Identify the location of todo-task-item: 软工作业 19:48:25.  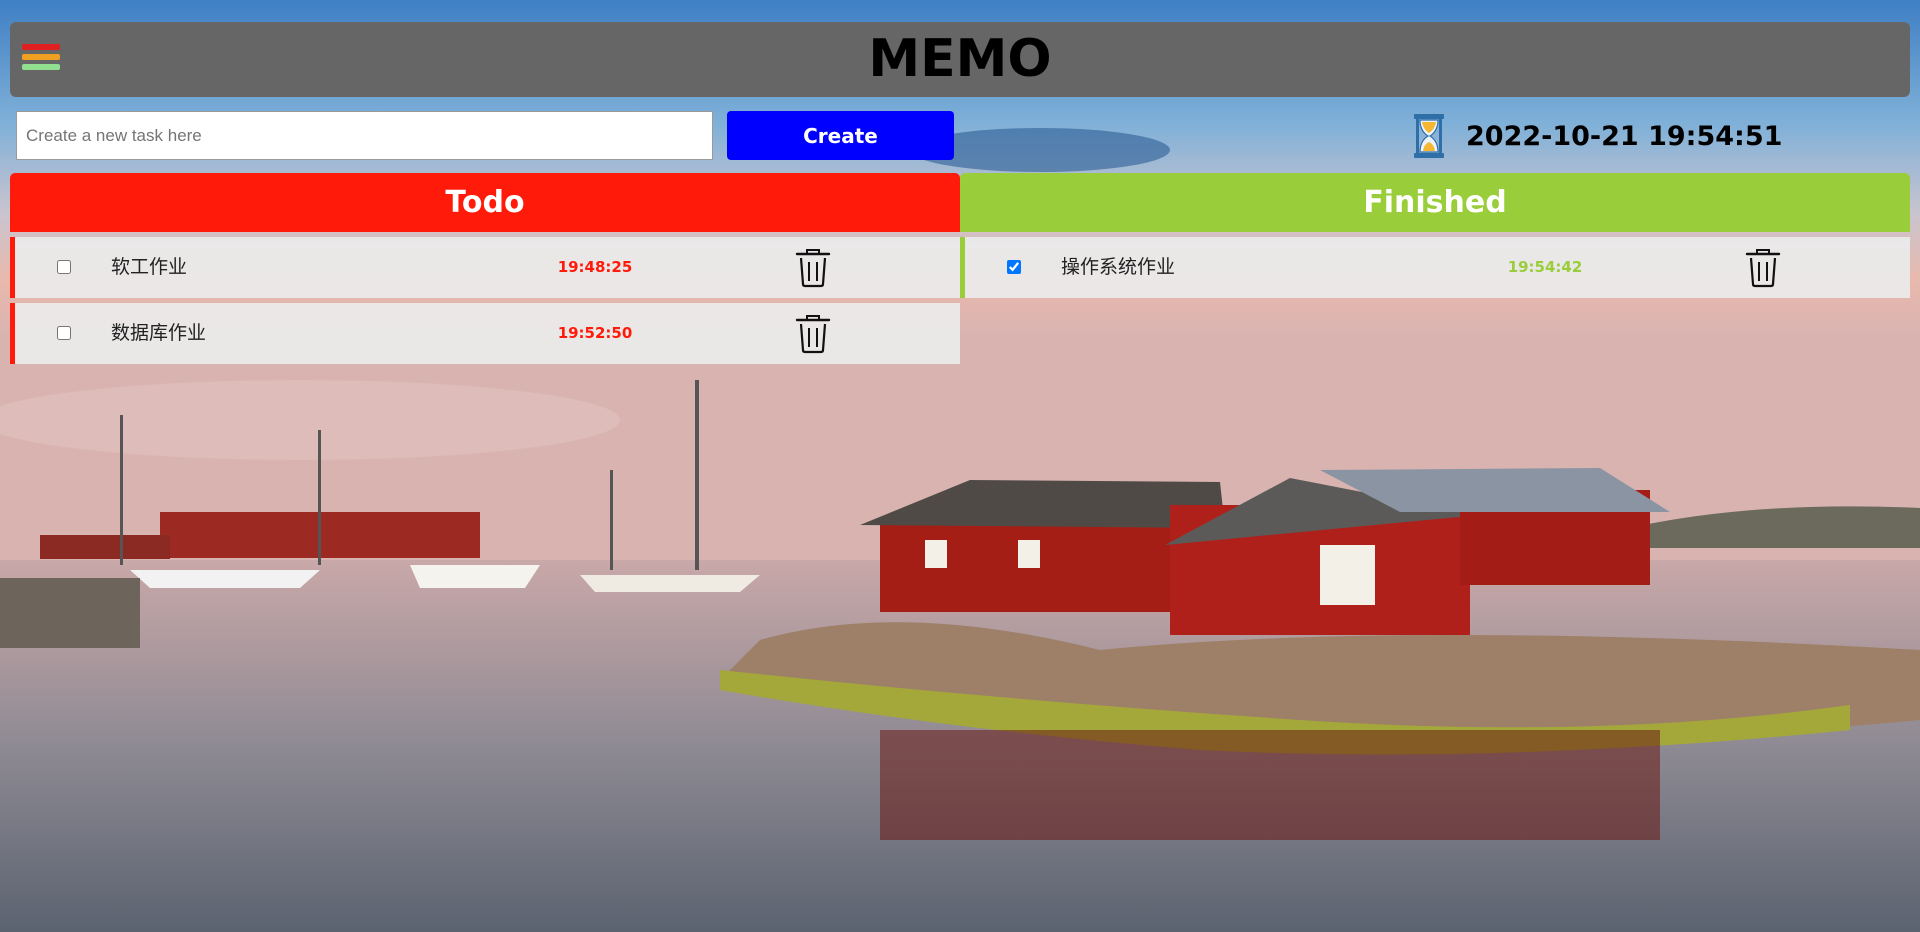
(485, 267).